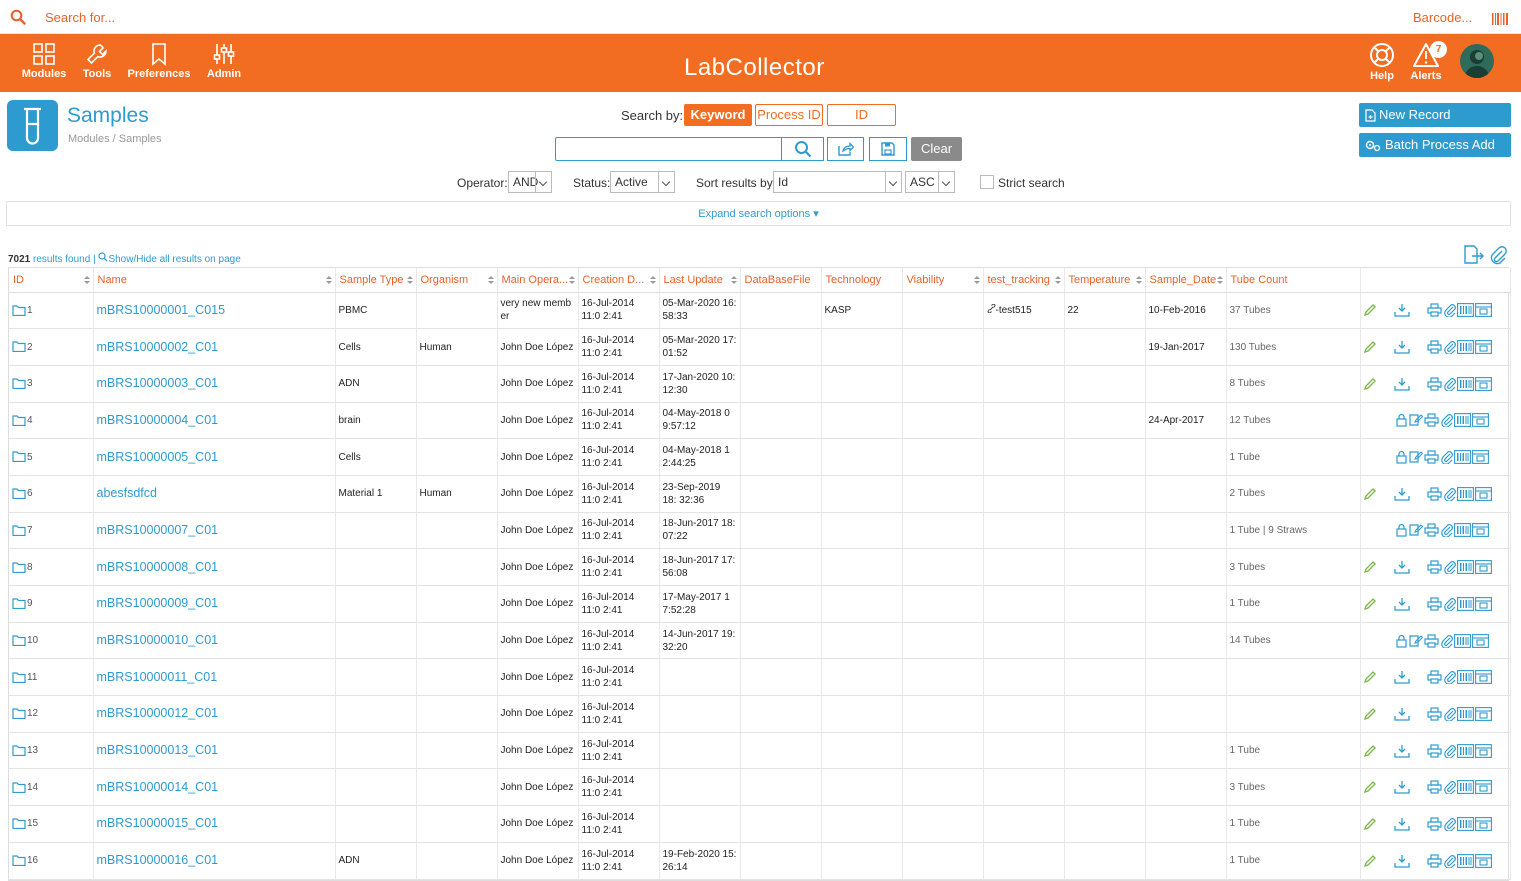  What do you see at coordinates (214, 751) in the screenshot?
I see `row-name-link: mBRS10000013_C01` at bounding box center [214, 751].